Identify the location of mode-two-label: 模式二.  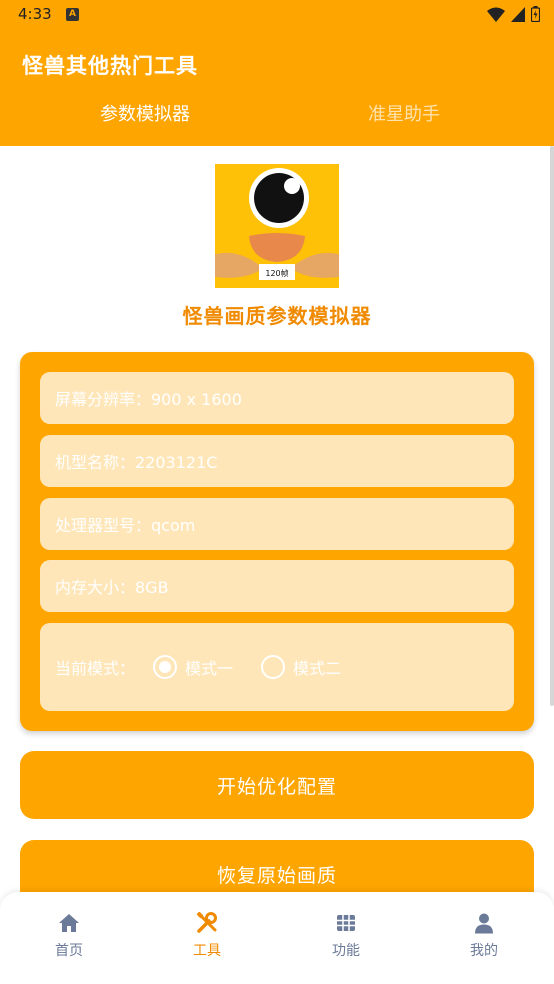
(317, 667).